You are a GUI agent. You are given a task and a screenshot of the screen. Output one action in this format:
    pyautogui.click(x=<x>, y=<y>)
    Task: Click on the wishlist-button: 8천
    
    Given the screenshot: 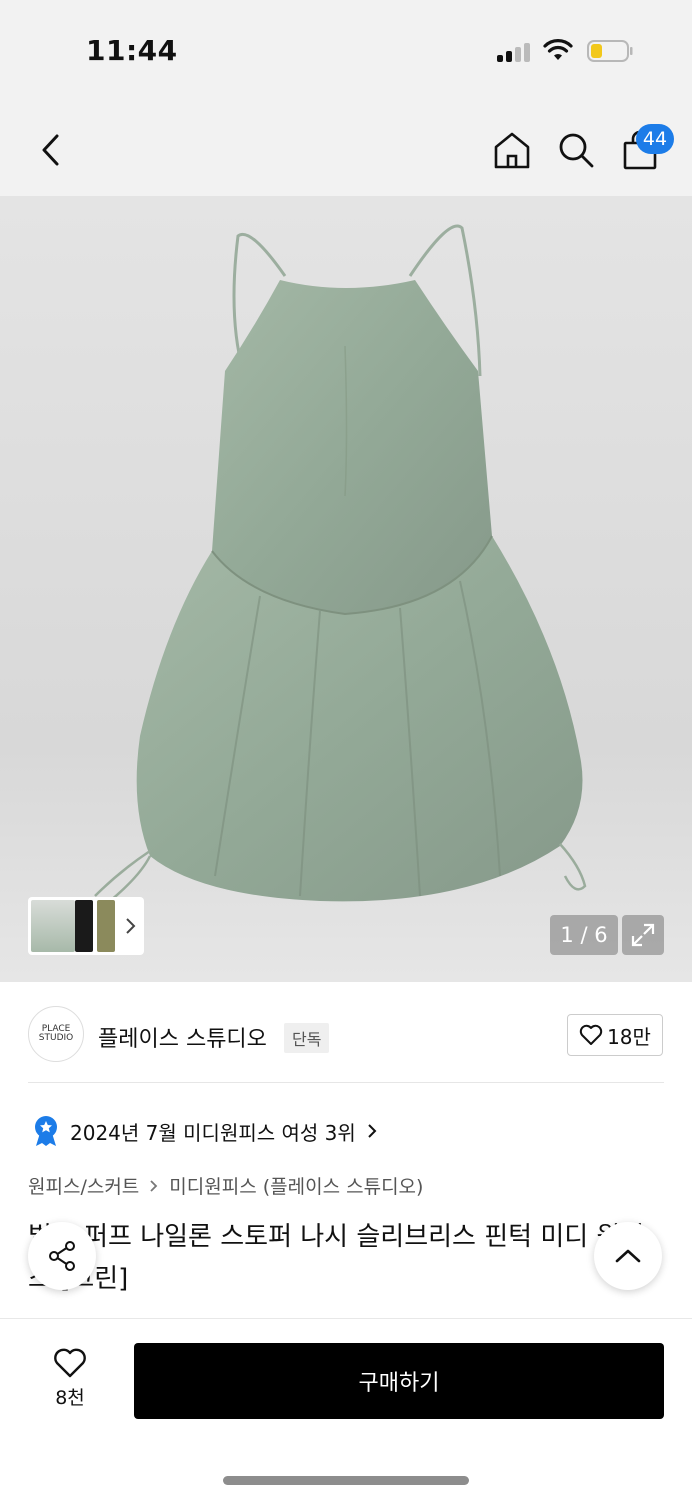 What is the action you would take?
    pyautogui.click(x=70, y=1378)
    